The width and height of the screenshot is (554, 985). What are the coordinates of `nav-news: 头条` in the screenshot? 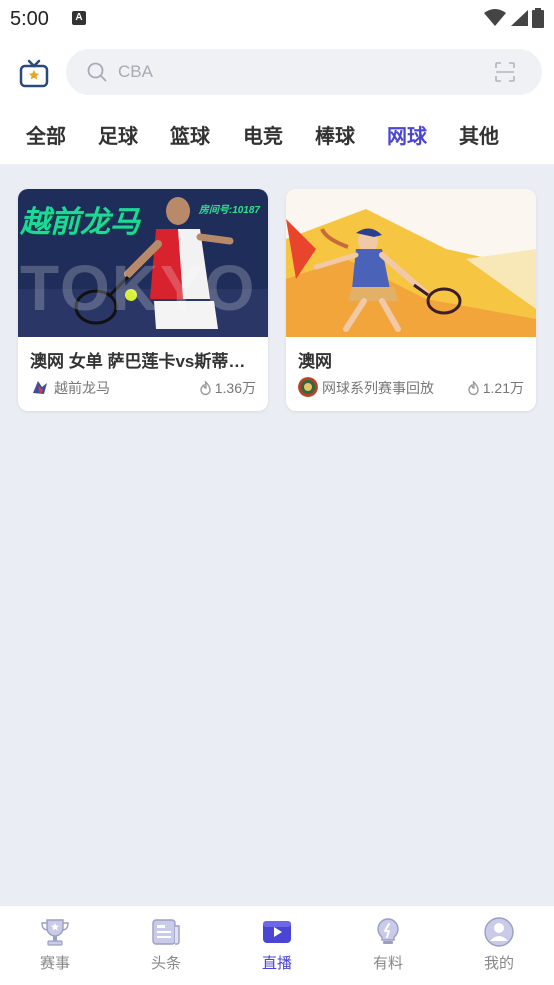 It's located at (166, 944).